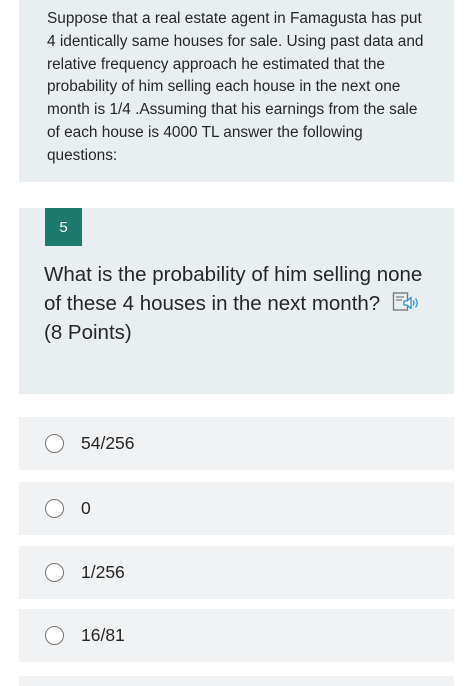 The image size is (474, 686). What do you see at coordinates (236, 681) in the screenshot?
I see `next-option-edge` at bounding box center [236, 681].